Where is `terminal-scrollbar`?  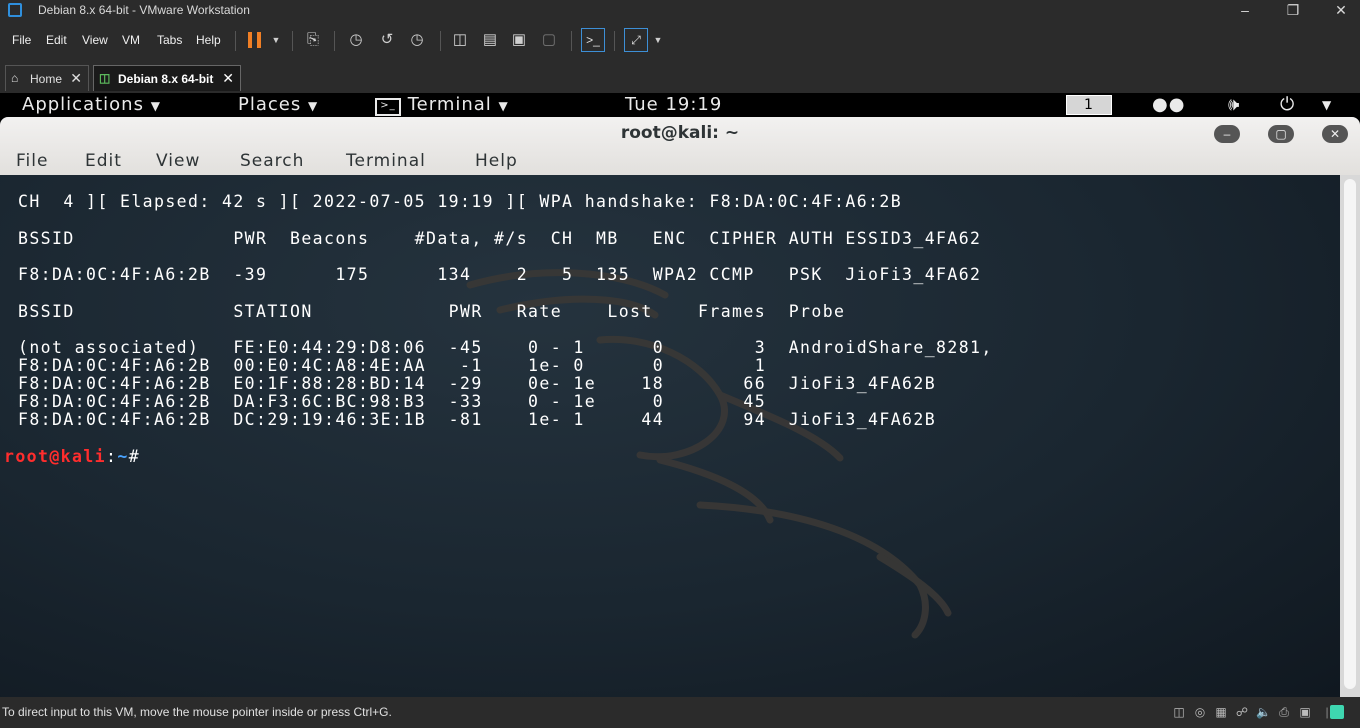 terminal-scrollbar is located at coordinates (1350, 436).